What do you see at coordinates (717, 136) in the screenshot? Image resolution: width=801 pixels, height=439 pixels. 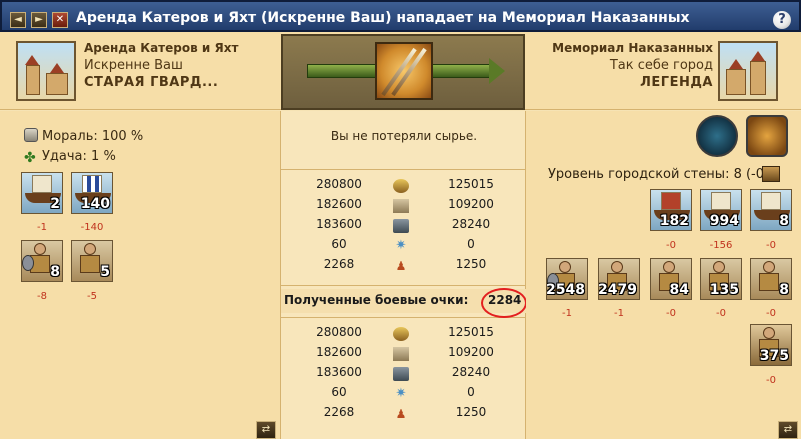 I see `hero-icon` at bounding box center [717, 136].